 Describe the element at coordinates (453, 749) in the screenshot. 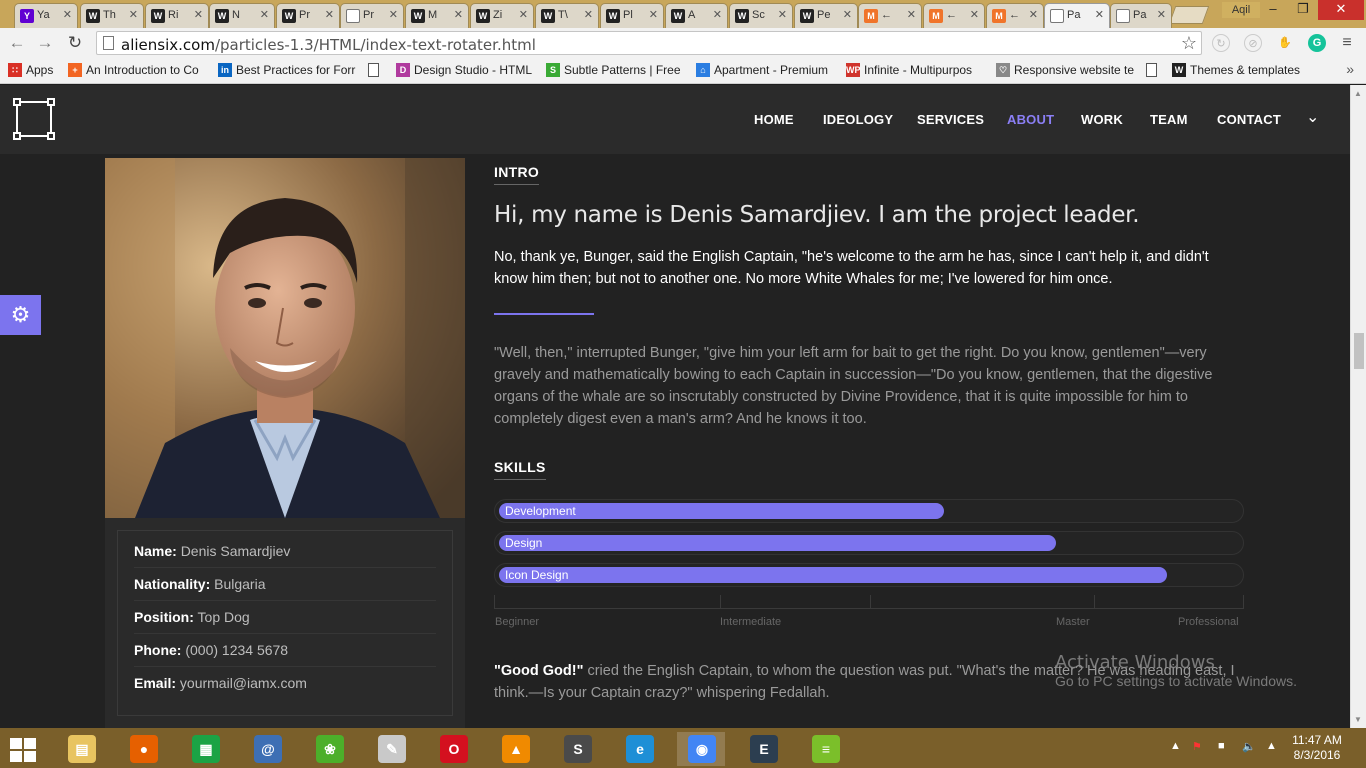

I see `taskbar-app: O` at that location.